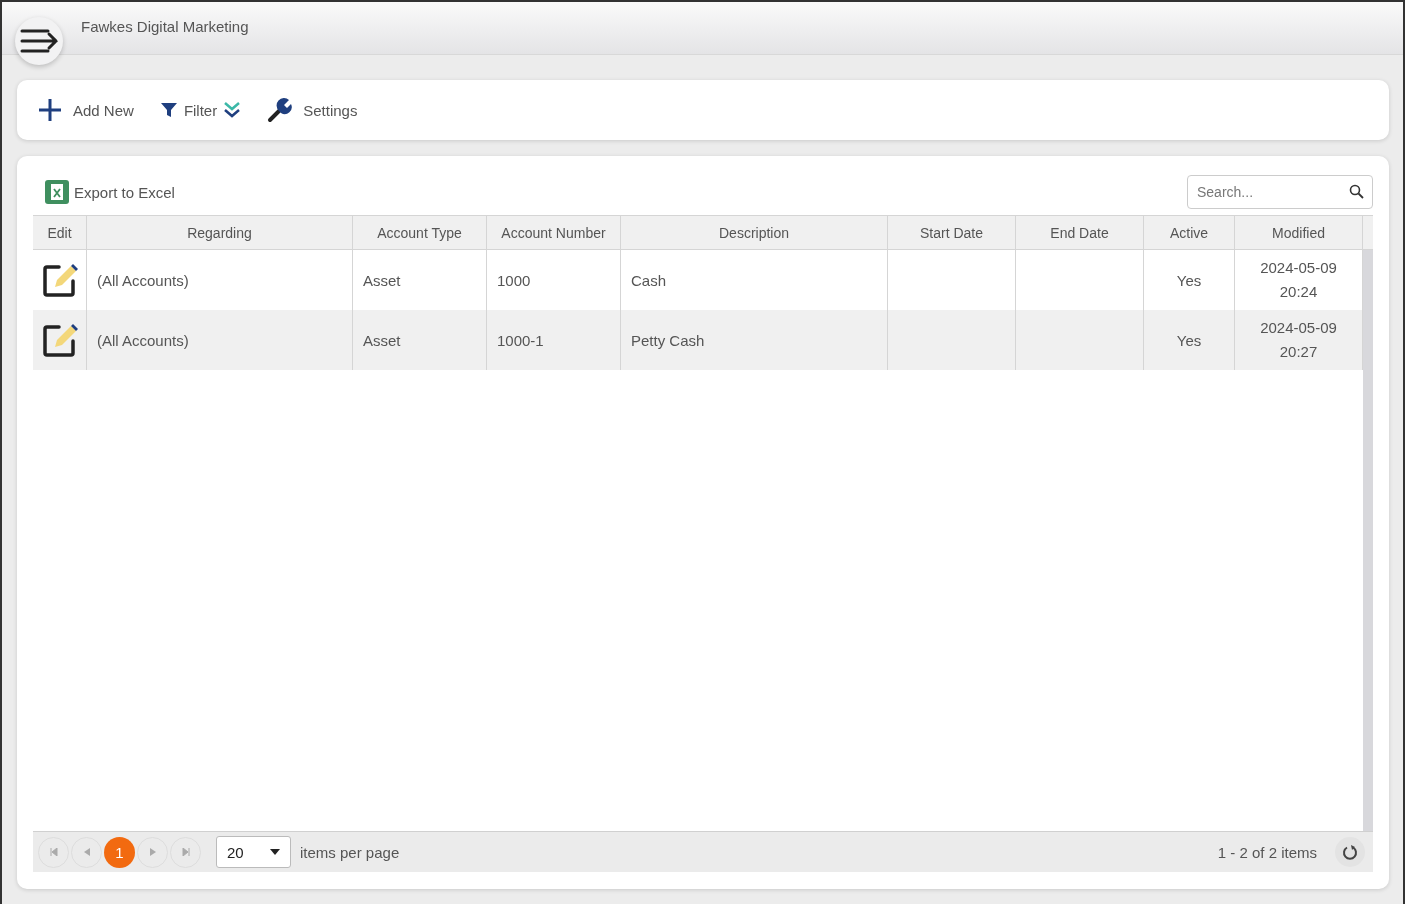 Image resolution: width=1405 pixels, height=904 pixels. I want to click on table-cell: 1000, so click(514, 280).